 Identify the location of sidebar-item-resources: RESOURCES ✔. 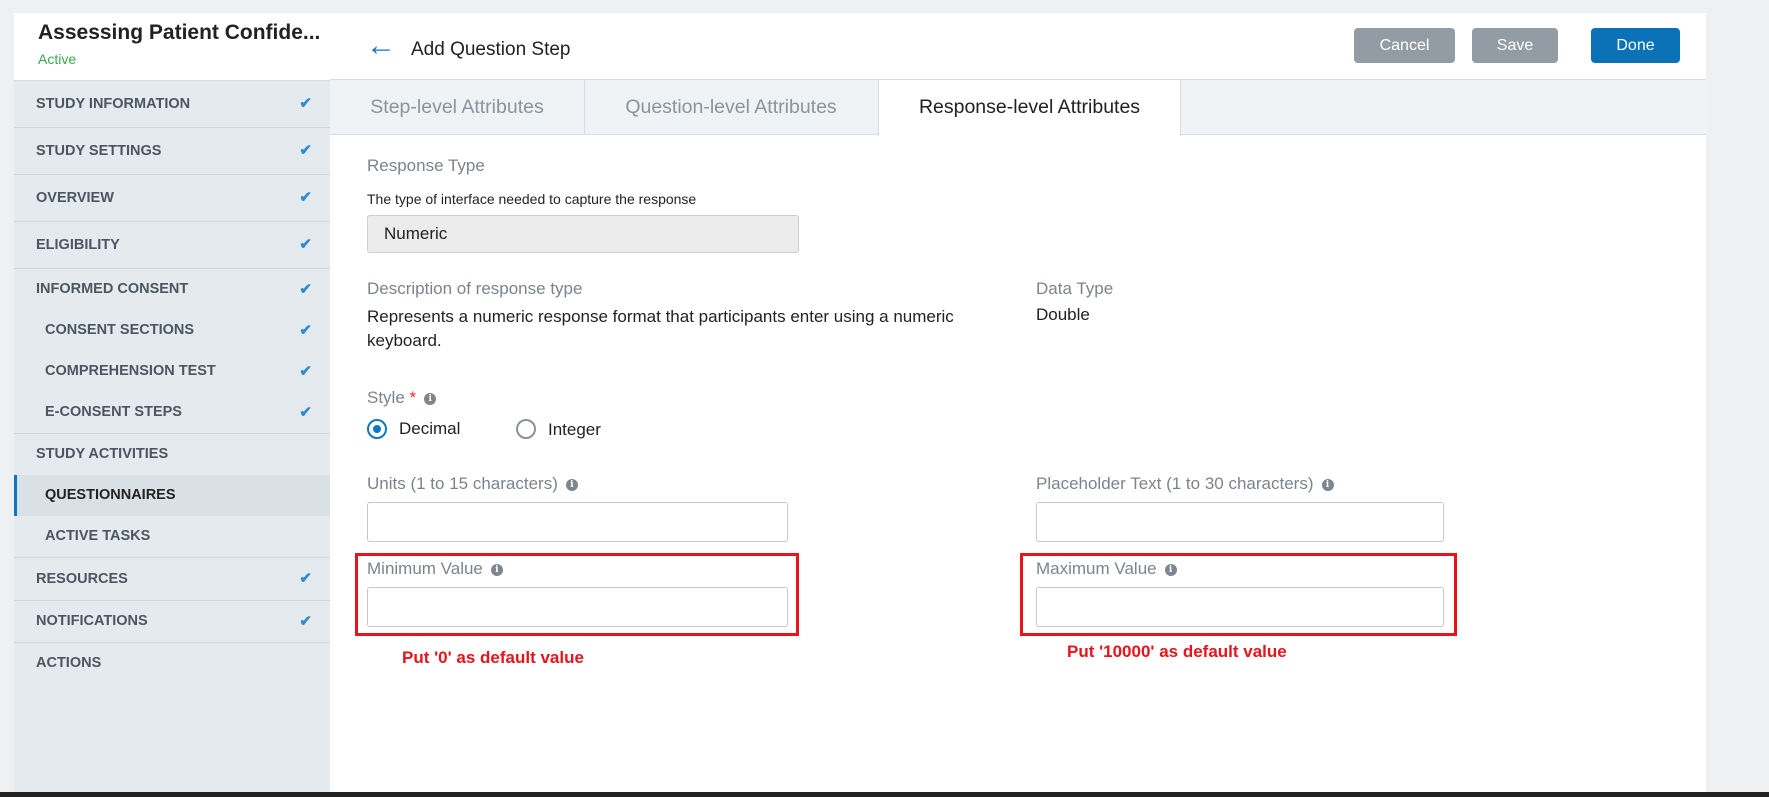
(172, 579).